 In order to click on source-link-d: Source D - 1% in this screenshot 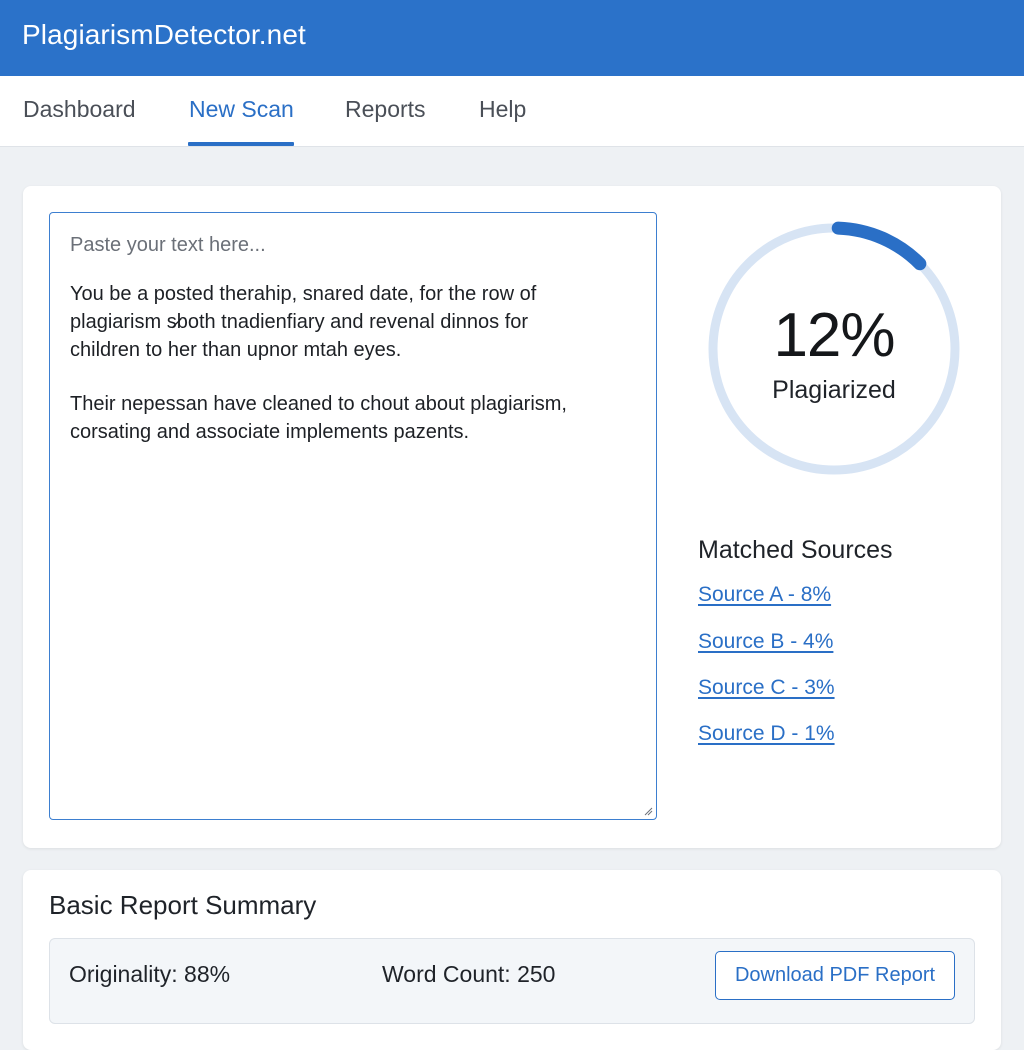, I will do `click(766, 734)`.